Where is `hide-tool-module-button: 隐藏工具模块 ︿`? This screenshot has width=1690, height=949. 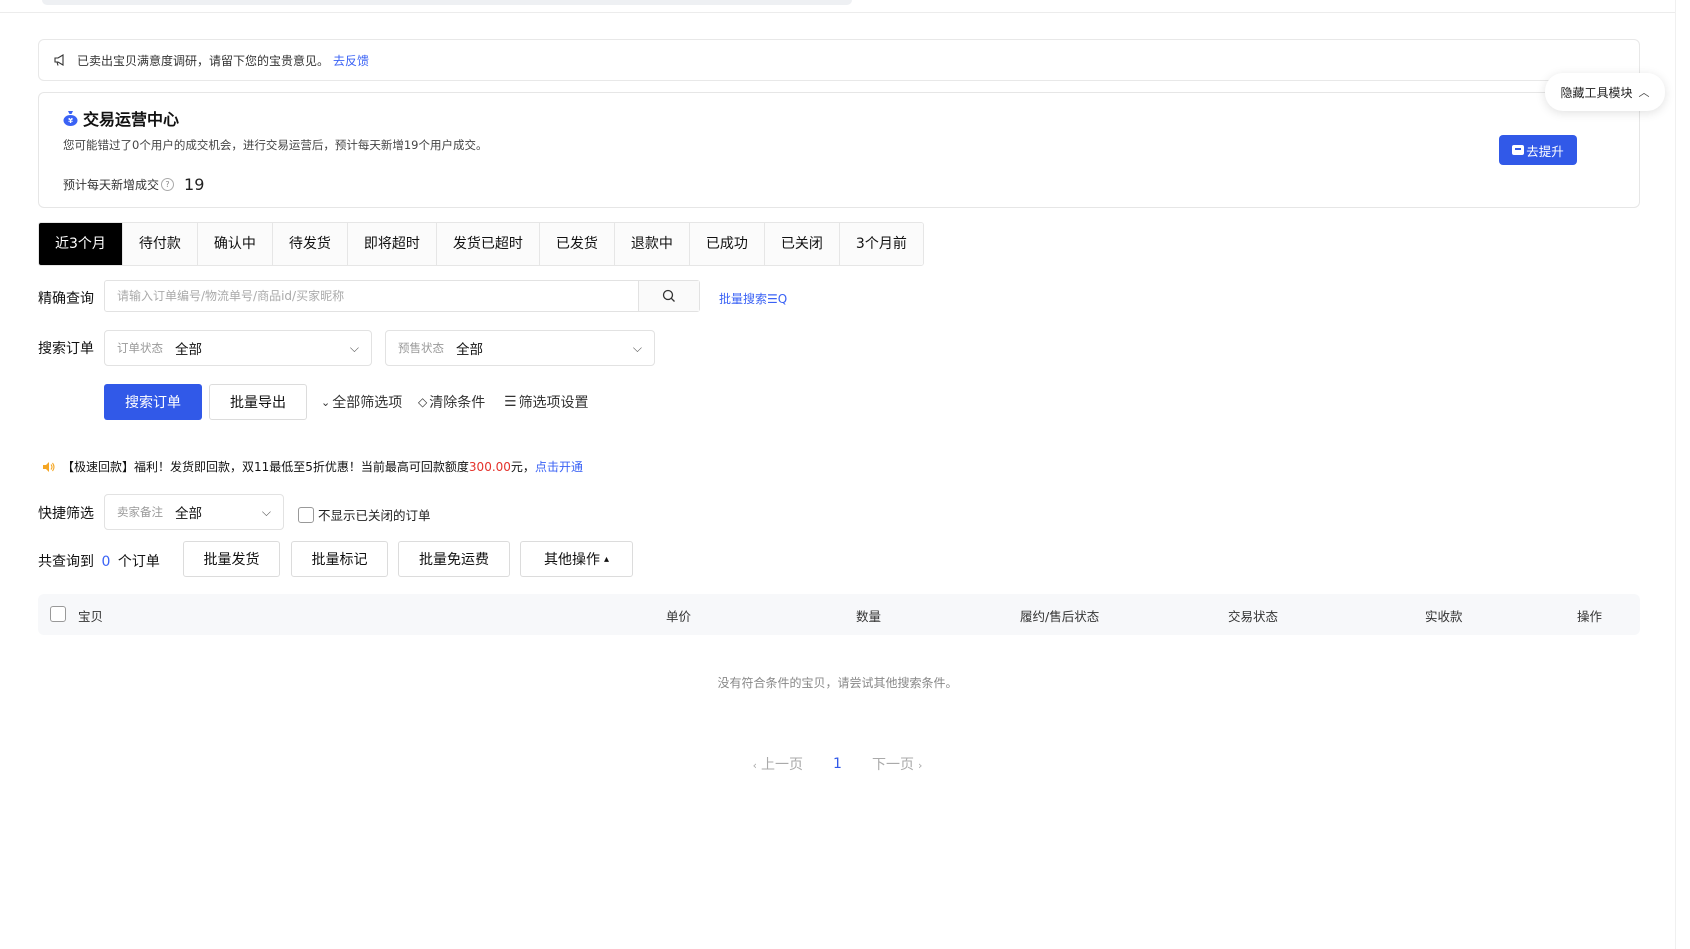
hide-tool-module-button: 隐藏工具模块 ︿ is located at coordinates (1605, 92).